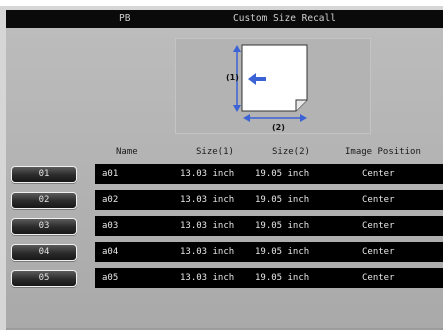  I want to click on column-header-image-position: Image Position, so click(383, 152).